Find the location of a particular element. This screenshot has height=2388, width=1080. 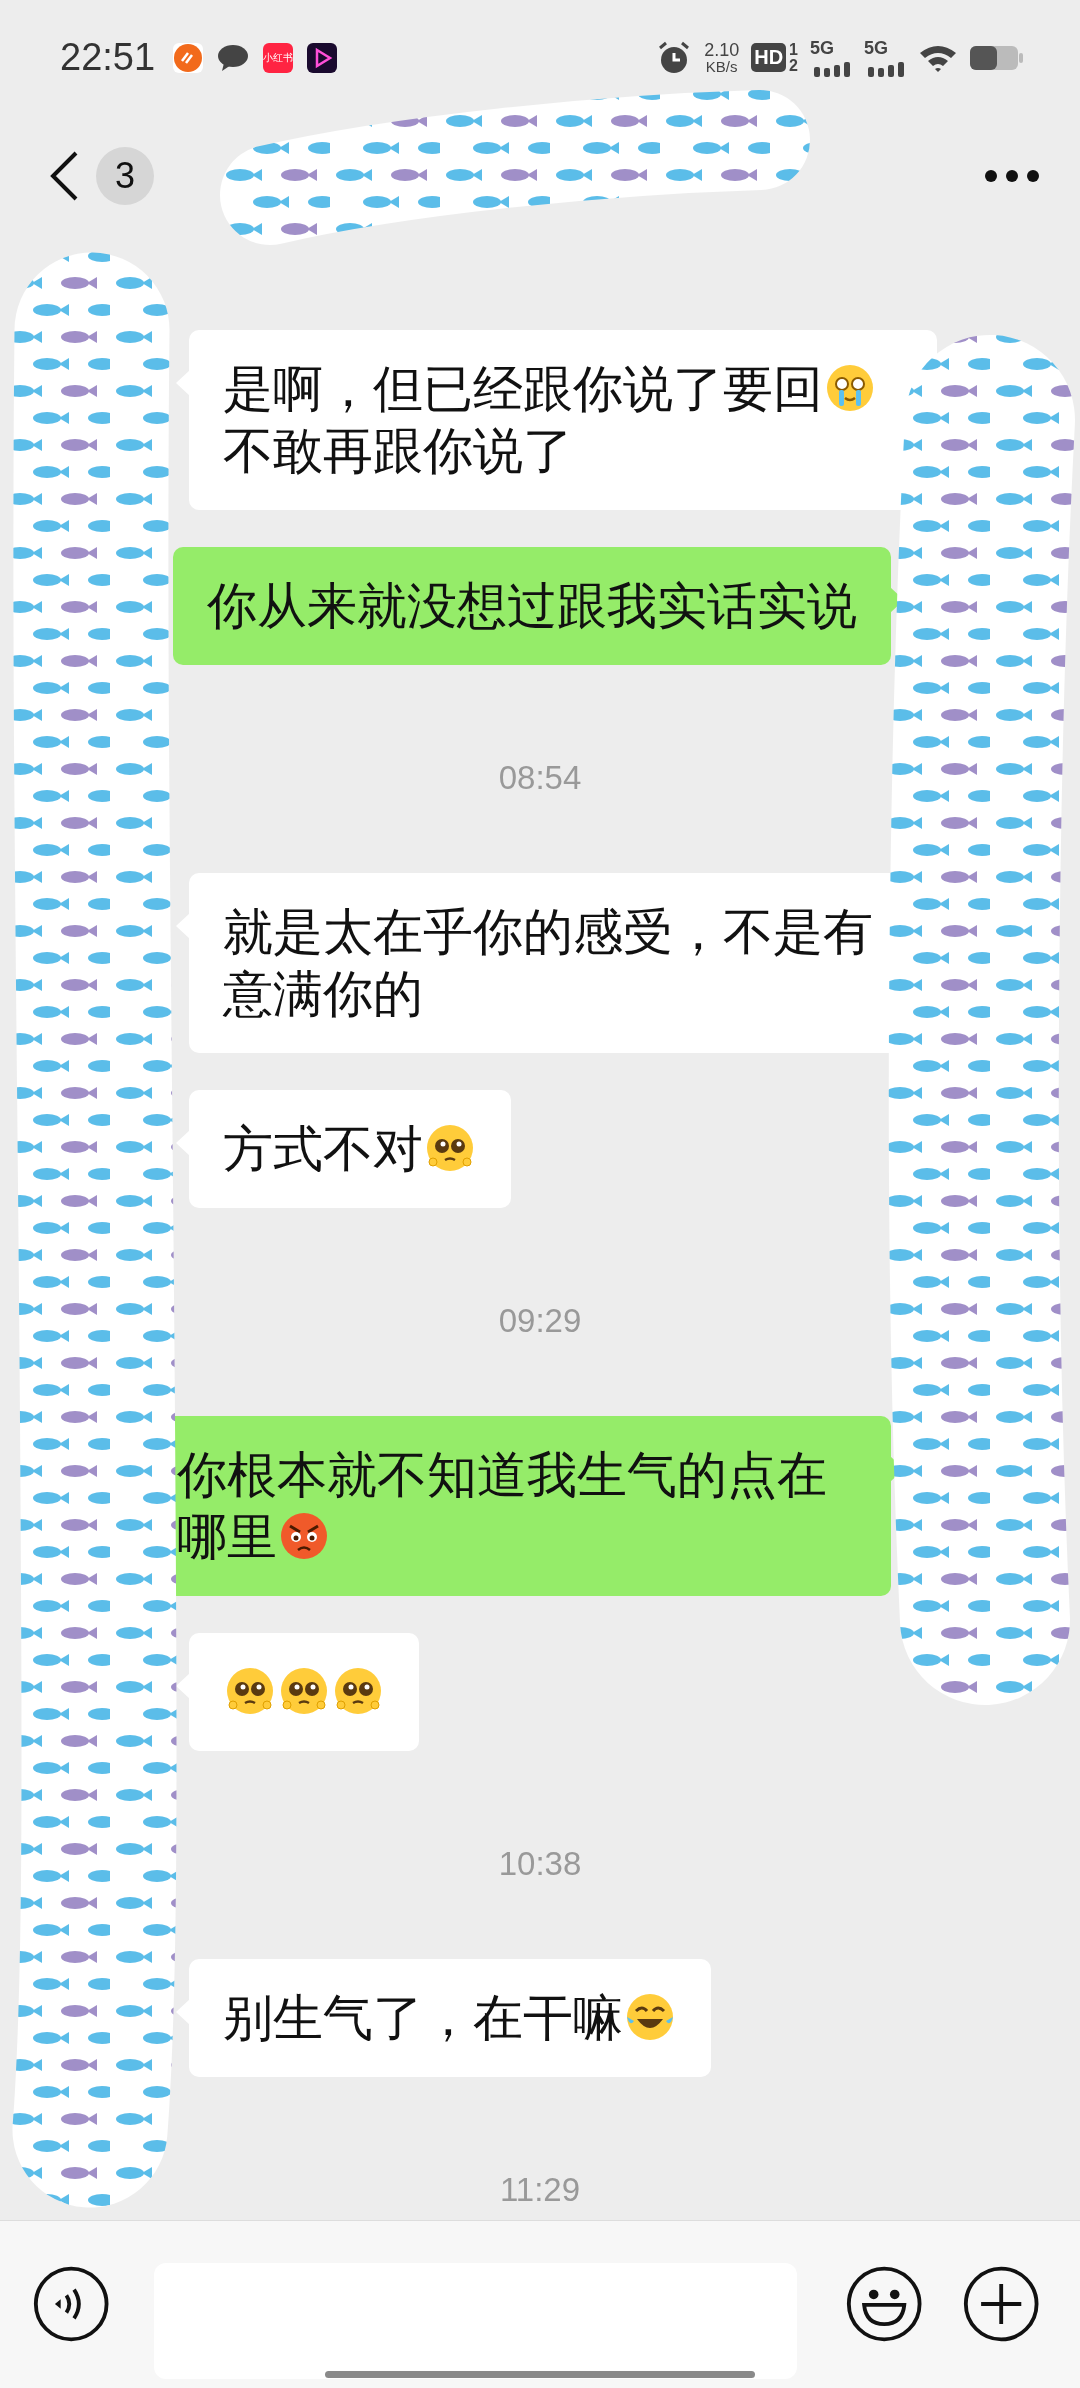

battery-icon is located at coordinates (997, 57).